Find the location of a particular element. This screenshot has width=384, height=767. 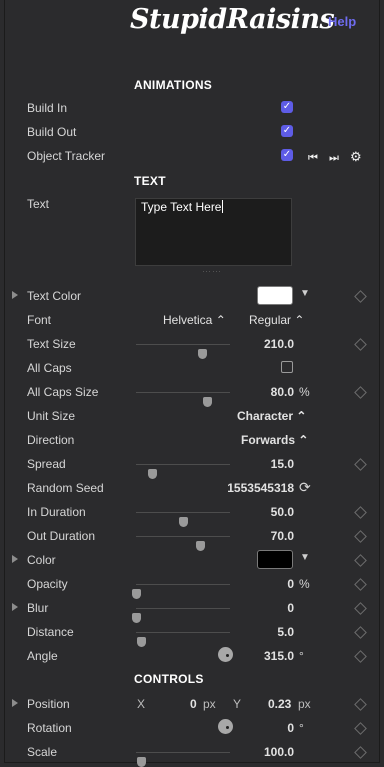

object-tracker-checkbox: ✓ is located at coordinates (287, 155).